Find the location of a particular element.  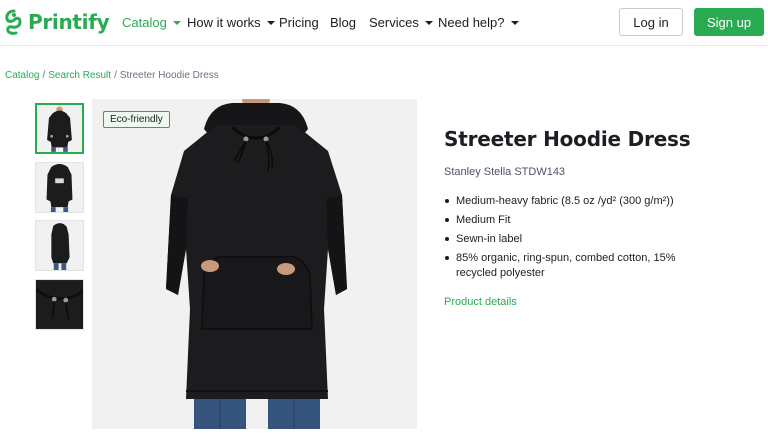

nav-blog: Blog is located at coordinates (343, 22).